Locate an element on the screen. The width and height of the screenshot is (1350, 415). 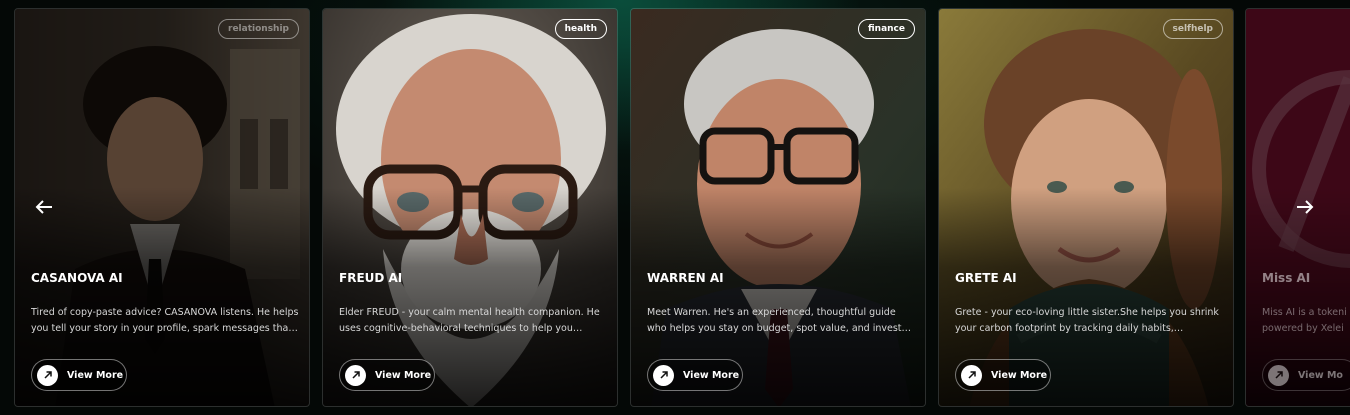
card-title: Miss AI is located at coordinates (1286, 278).